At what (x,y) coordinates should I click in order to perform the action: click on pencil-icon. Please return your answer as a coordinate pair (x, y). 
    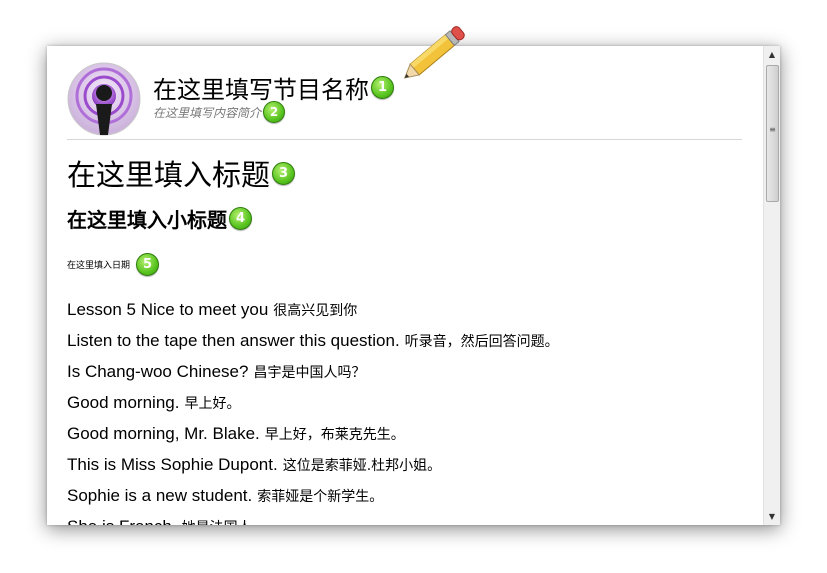
    Looking at the image, I should click on (434, 52).